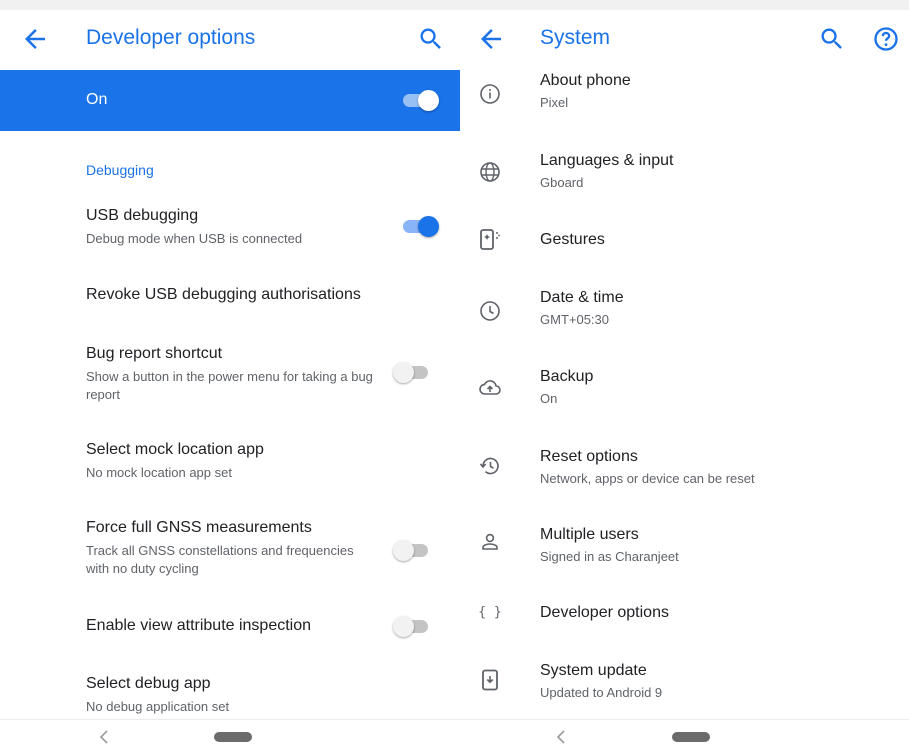  I want to click on setting-title: Revoke USB debugging authorisations, so click(223, 294).